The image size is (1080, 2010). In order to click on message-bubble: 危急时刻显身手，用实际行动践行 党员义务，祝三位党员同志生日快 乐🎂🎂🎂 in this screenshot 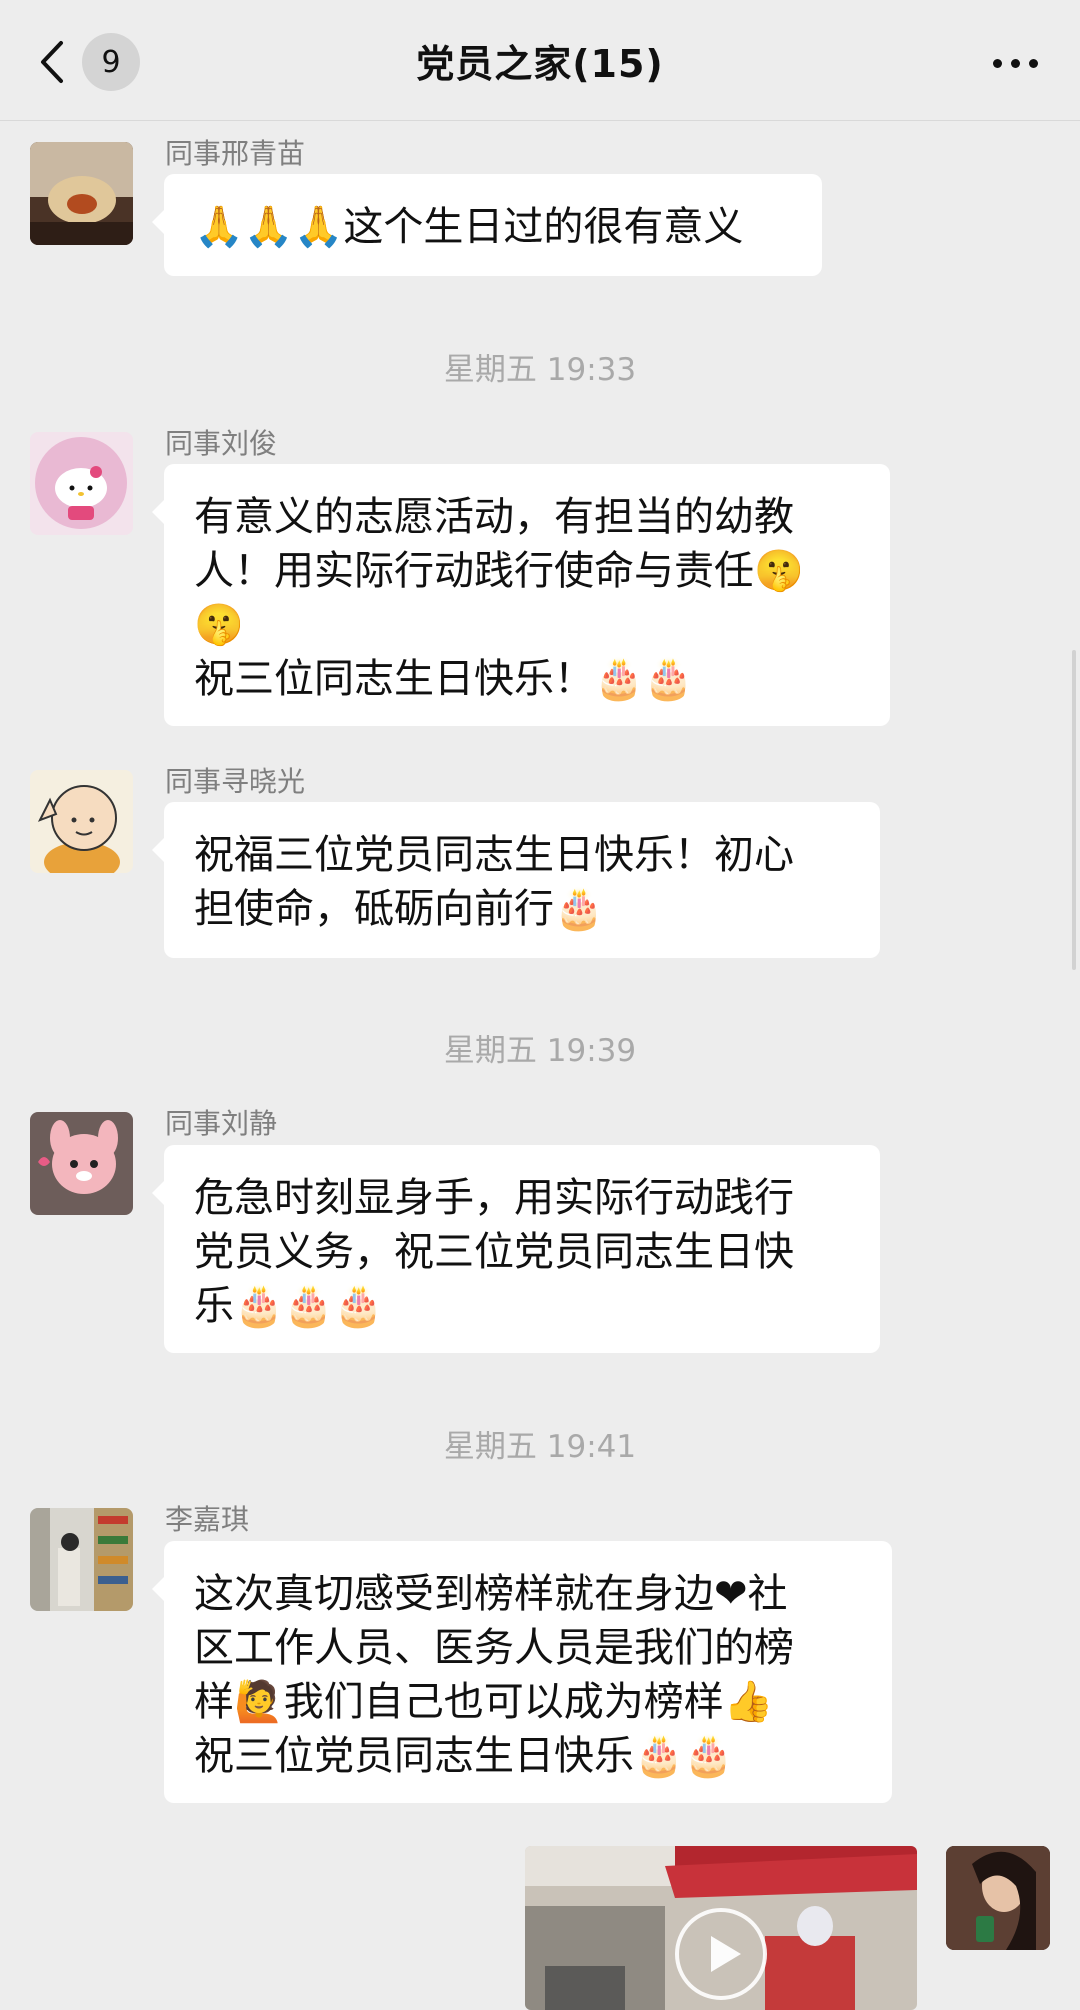, I will do `click(516, 1249)`.